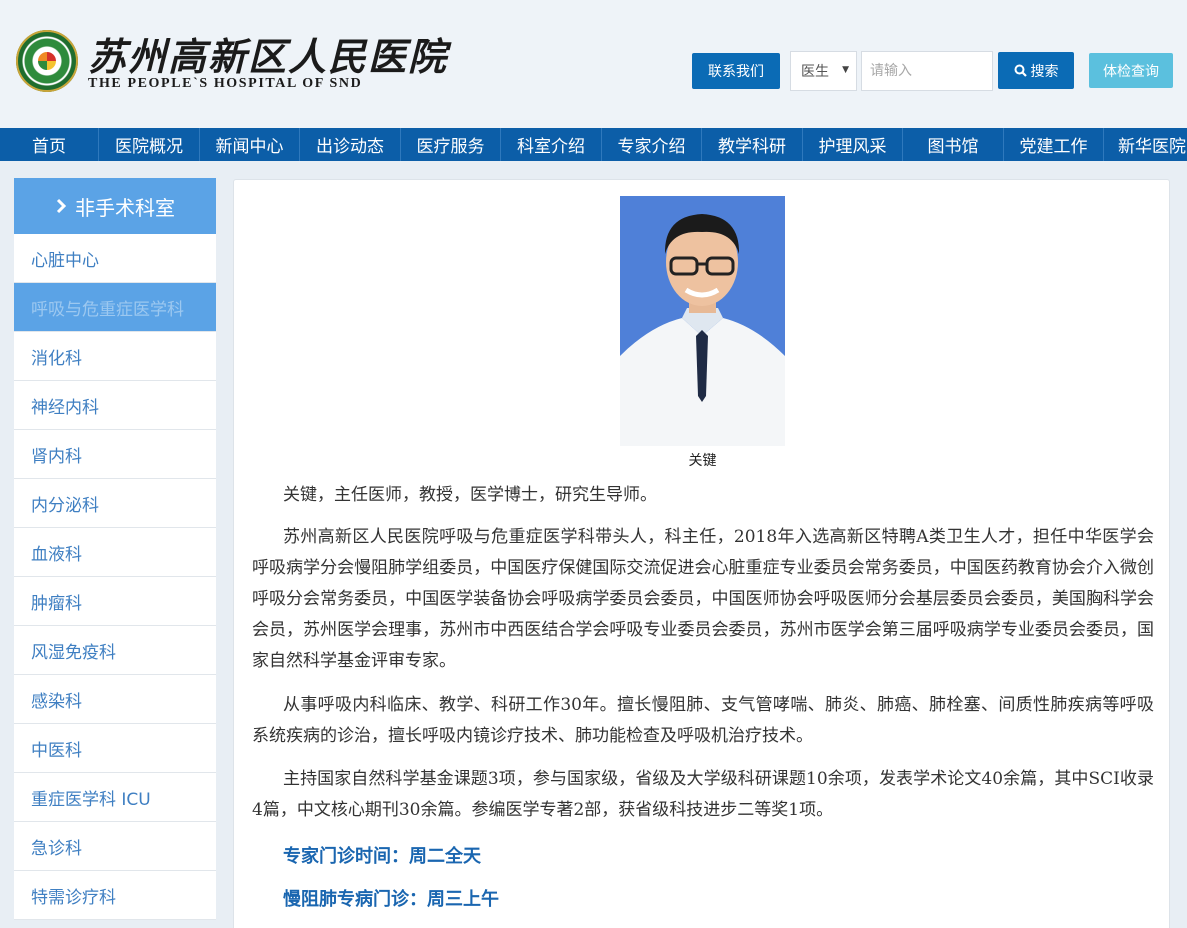 Image resolution: width=1187 pixels, height=928 pixels. What do you see at coordinates (953, 144) in the screenshot?
I see `nav-item-library: 图书馆` at bounding box center [953, 144].